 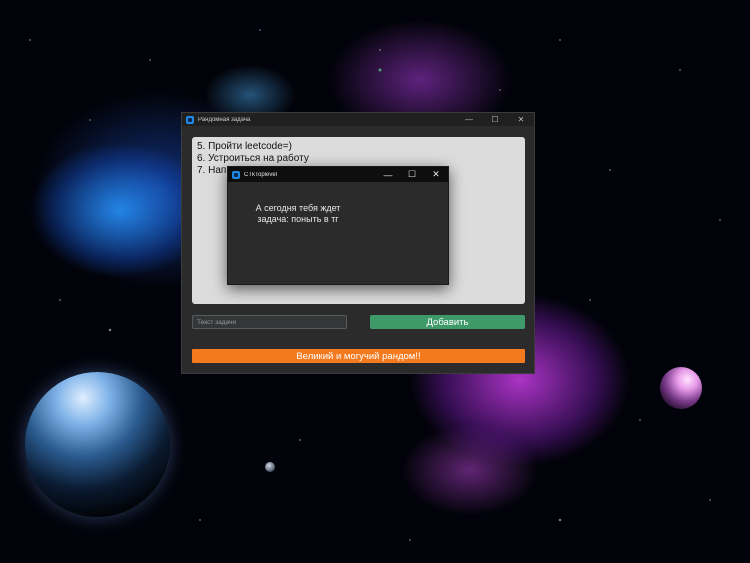 What do you see at coordinates (436, 174) in the screenshot?
I see `popup-close-icon: ✕` at bounding box center [436, 174].